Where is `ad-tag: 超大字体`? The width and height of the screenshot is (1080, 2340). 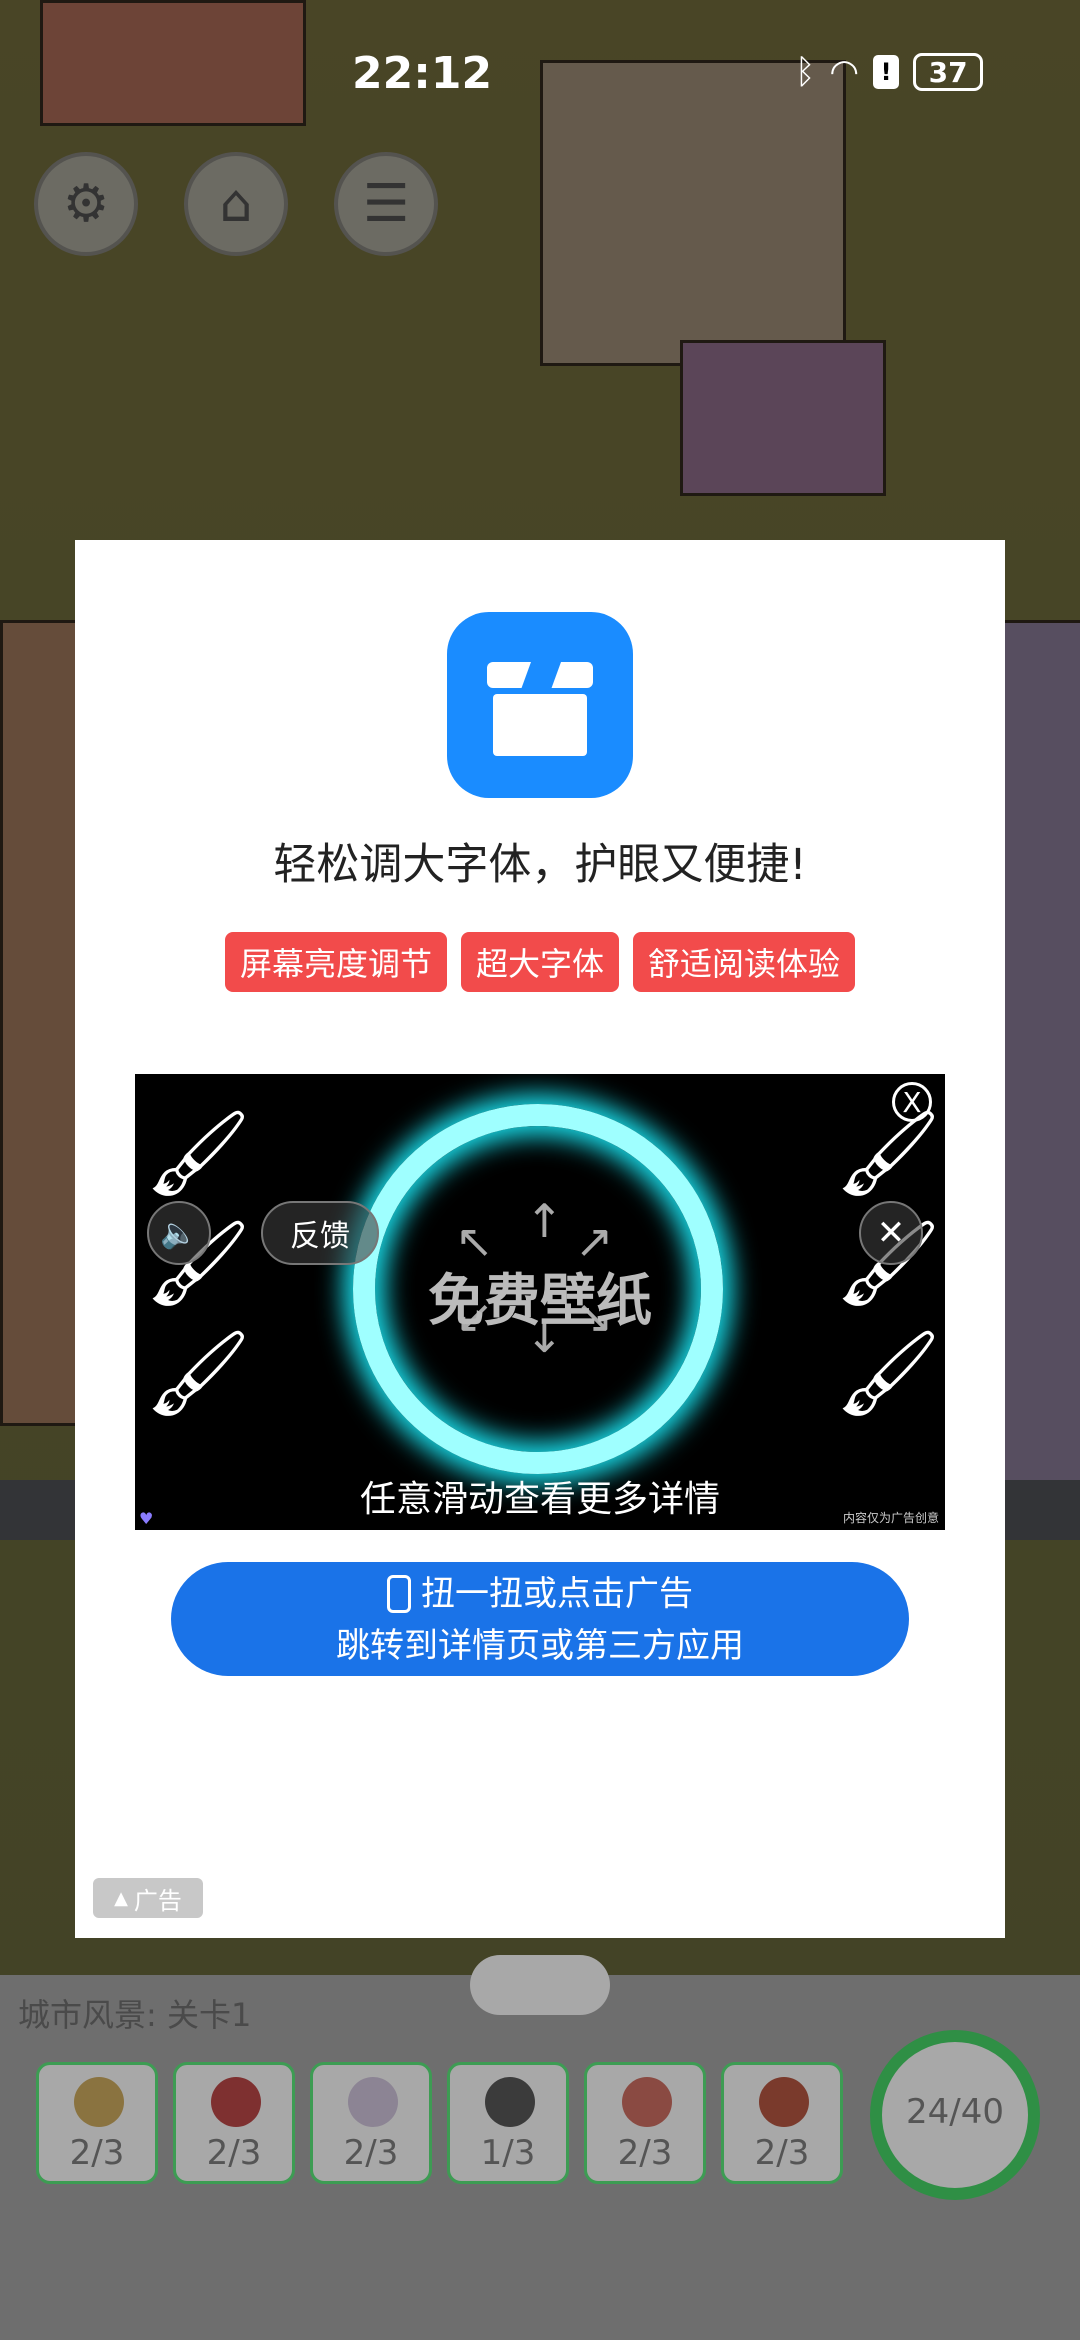
ad-tag: 超大字体 is located at coordinates (539, 962).